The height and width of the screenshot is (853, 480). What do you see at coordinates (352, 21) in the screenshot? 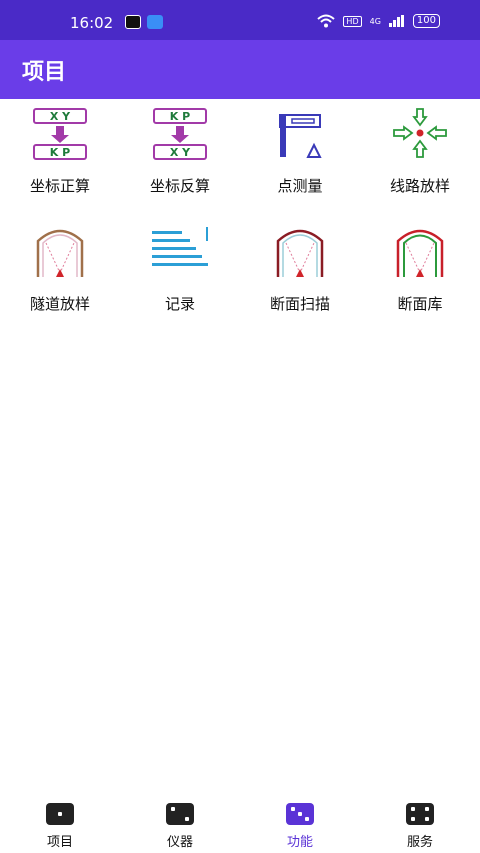
I see `hd-badge: HD` at bounding box center [352, 21].